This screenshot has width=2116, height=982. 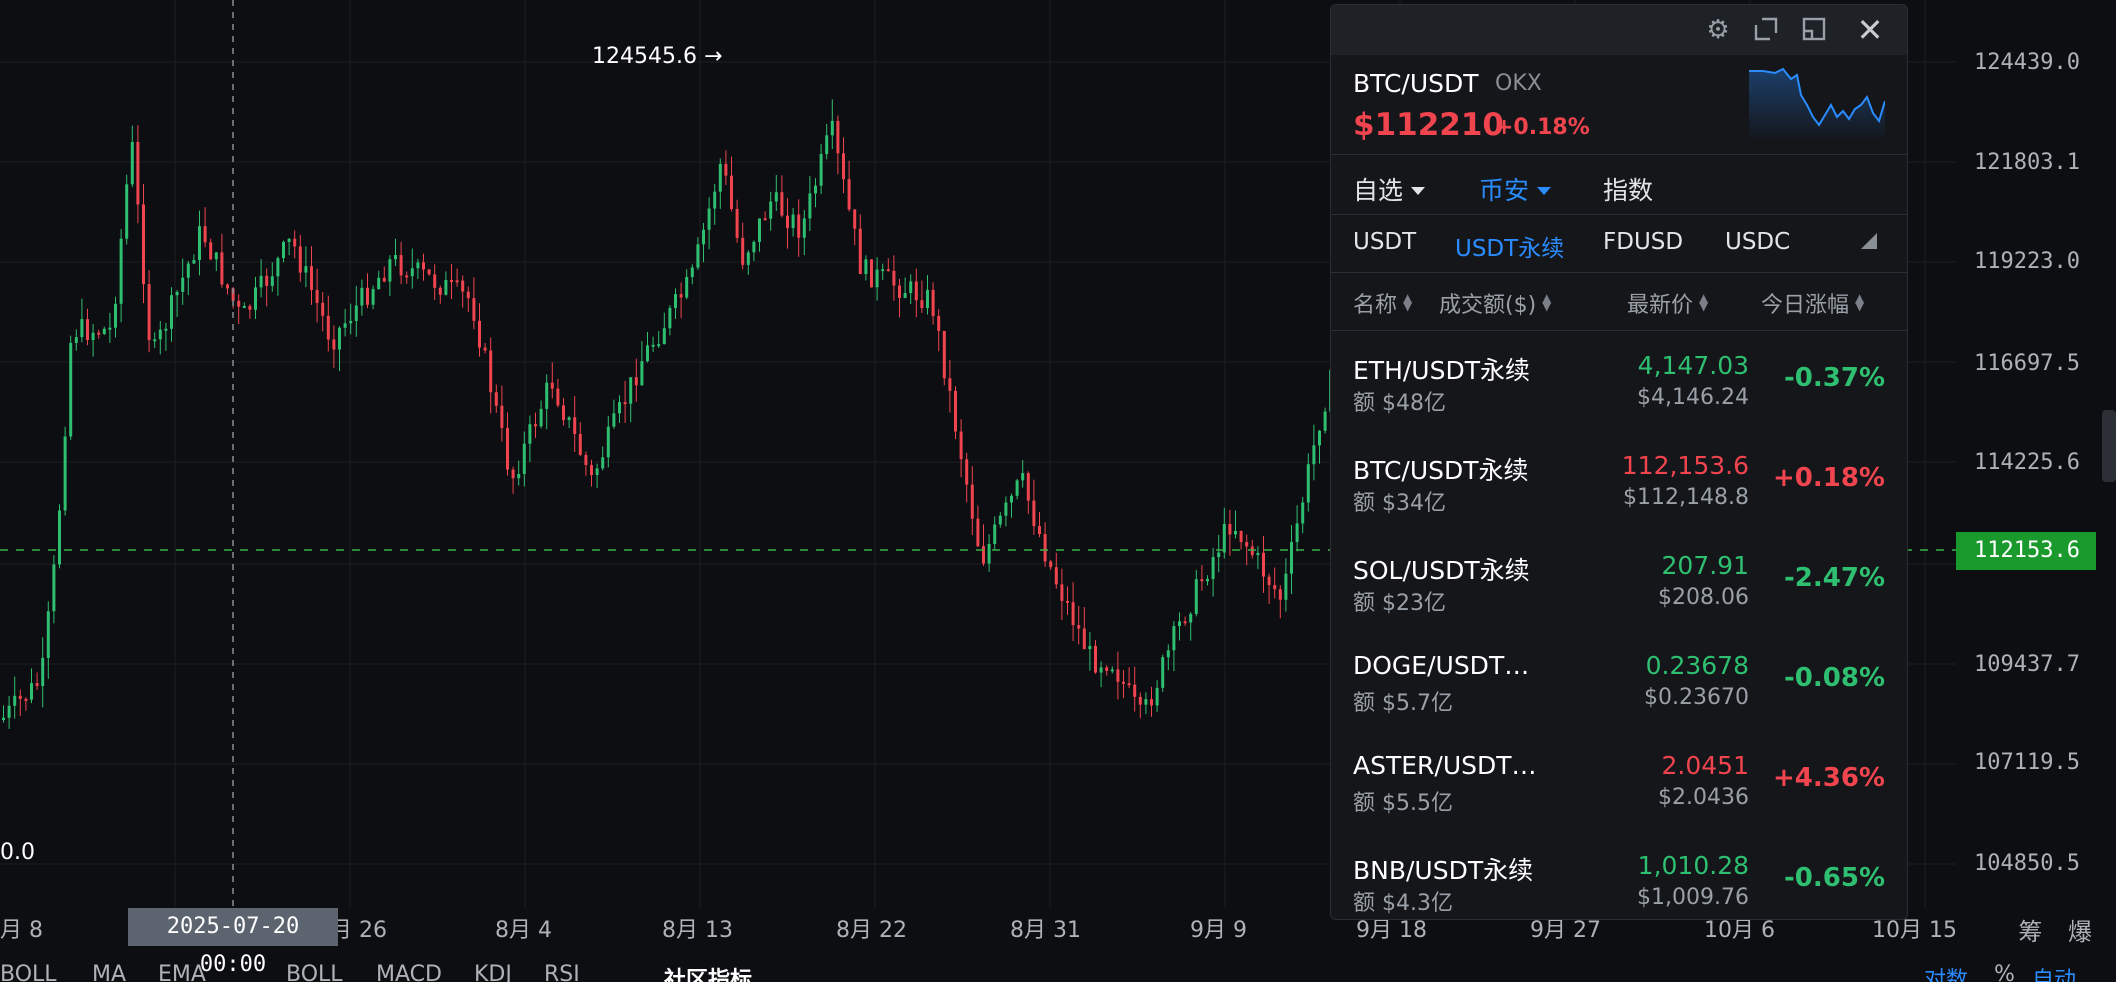 What do you see at coordinates (1946, 972) in the screenshot?
I see `log-scale-toggle: 对数` at bounding box center [1946, 972].